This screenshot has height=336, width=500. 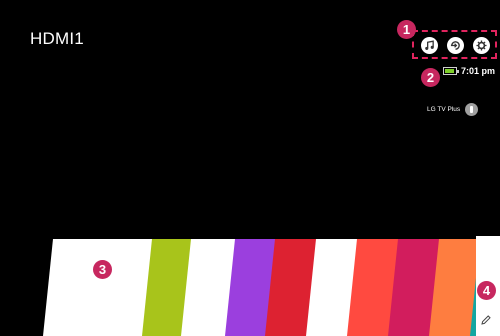 I want to click on callout-3: 3, so click(x=102, y=269).